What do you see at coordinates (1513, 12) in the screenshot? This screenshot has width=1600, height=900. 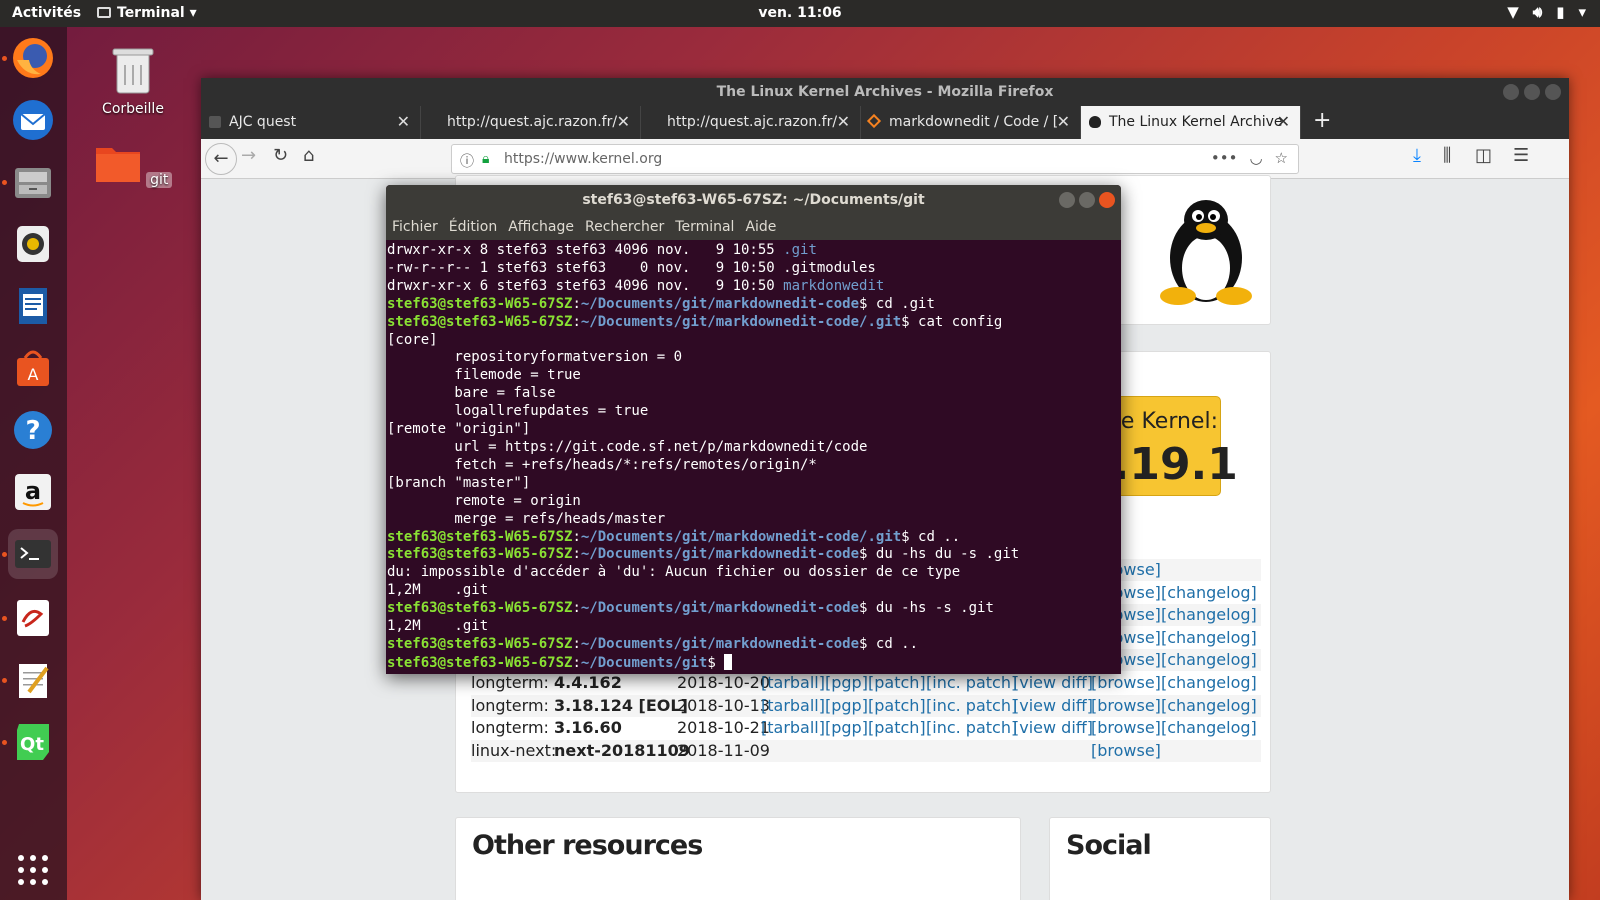 I see `wifi-icon: ▼` at bounding box center [1513, 12].